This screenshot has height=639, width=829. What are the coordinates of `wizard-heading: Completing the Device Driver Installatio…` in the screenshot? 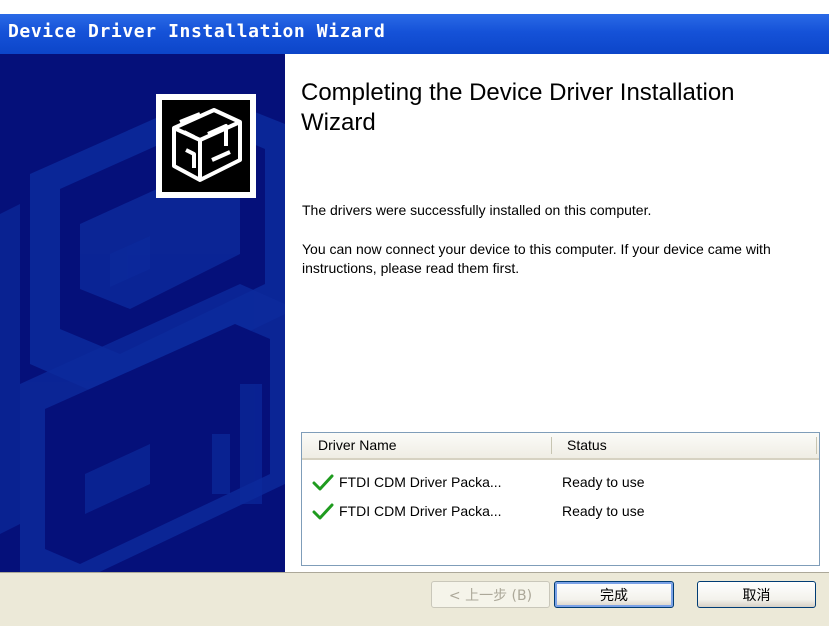 It's located at (518, 107).